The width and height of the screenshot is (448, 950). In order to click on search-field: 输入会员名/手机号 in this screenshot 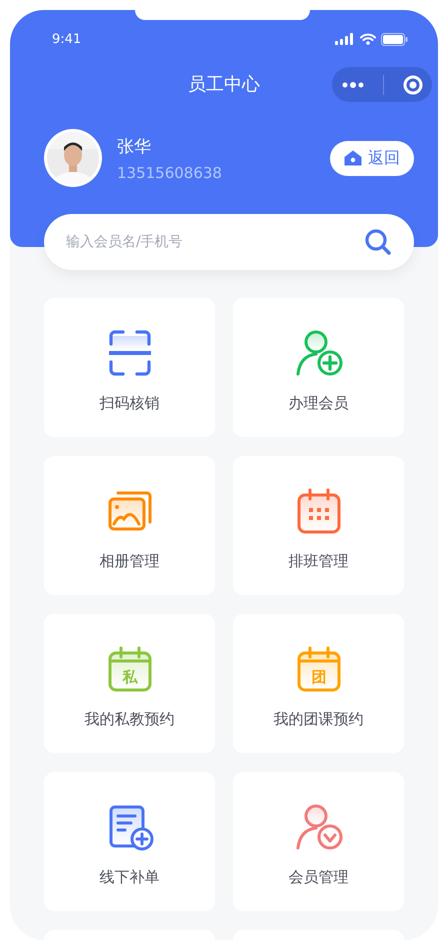, I will do `click(229, 242)`.